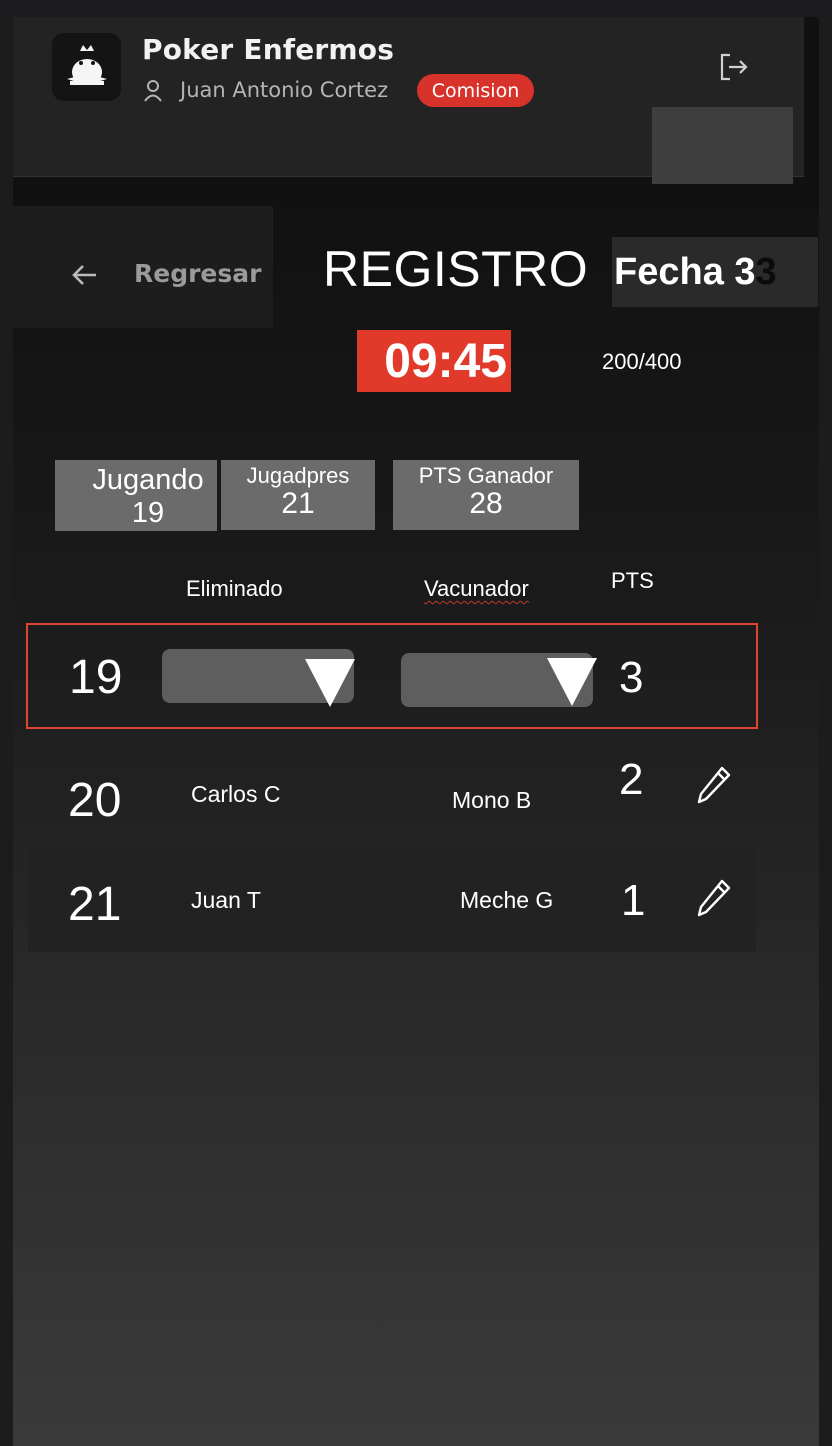 The image size is (832, 1446). Describe the element at coordinates (298, 503) in the screenshot. I see `stat-value: 21` at that location.